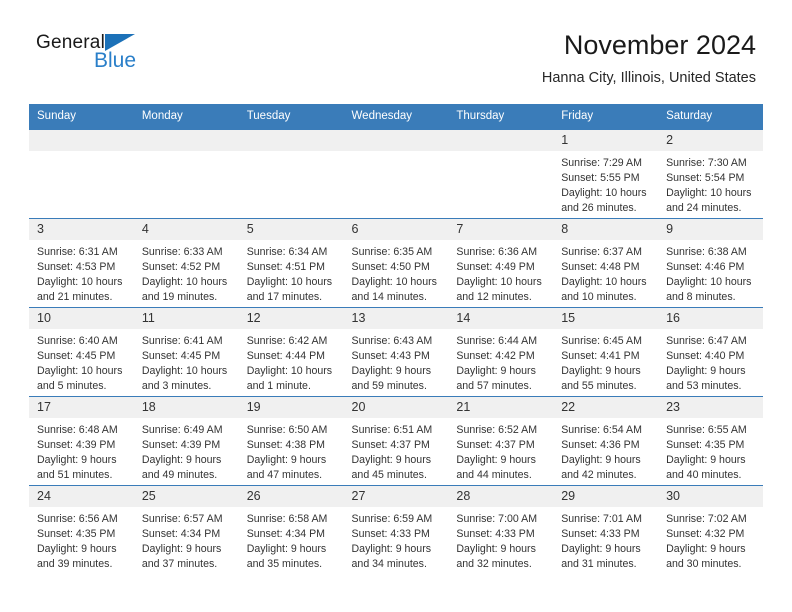  Describe the element at coordinates (495, 266) in the screenshot. I see `sunset-text: Sunset: 4:49 PM` at that location.